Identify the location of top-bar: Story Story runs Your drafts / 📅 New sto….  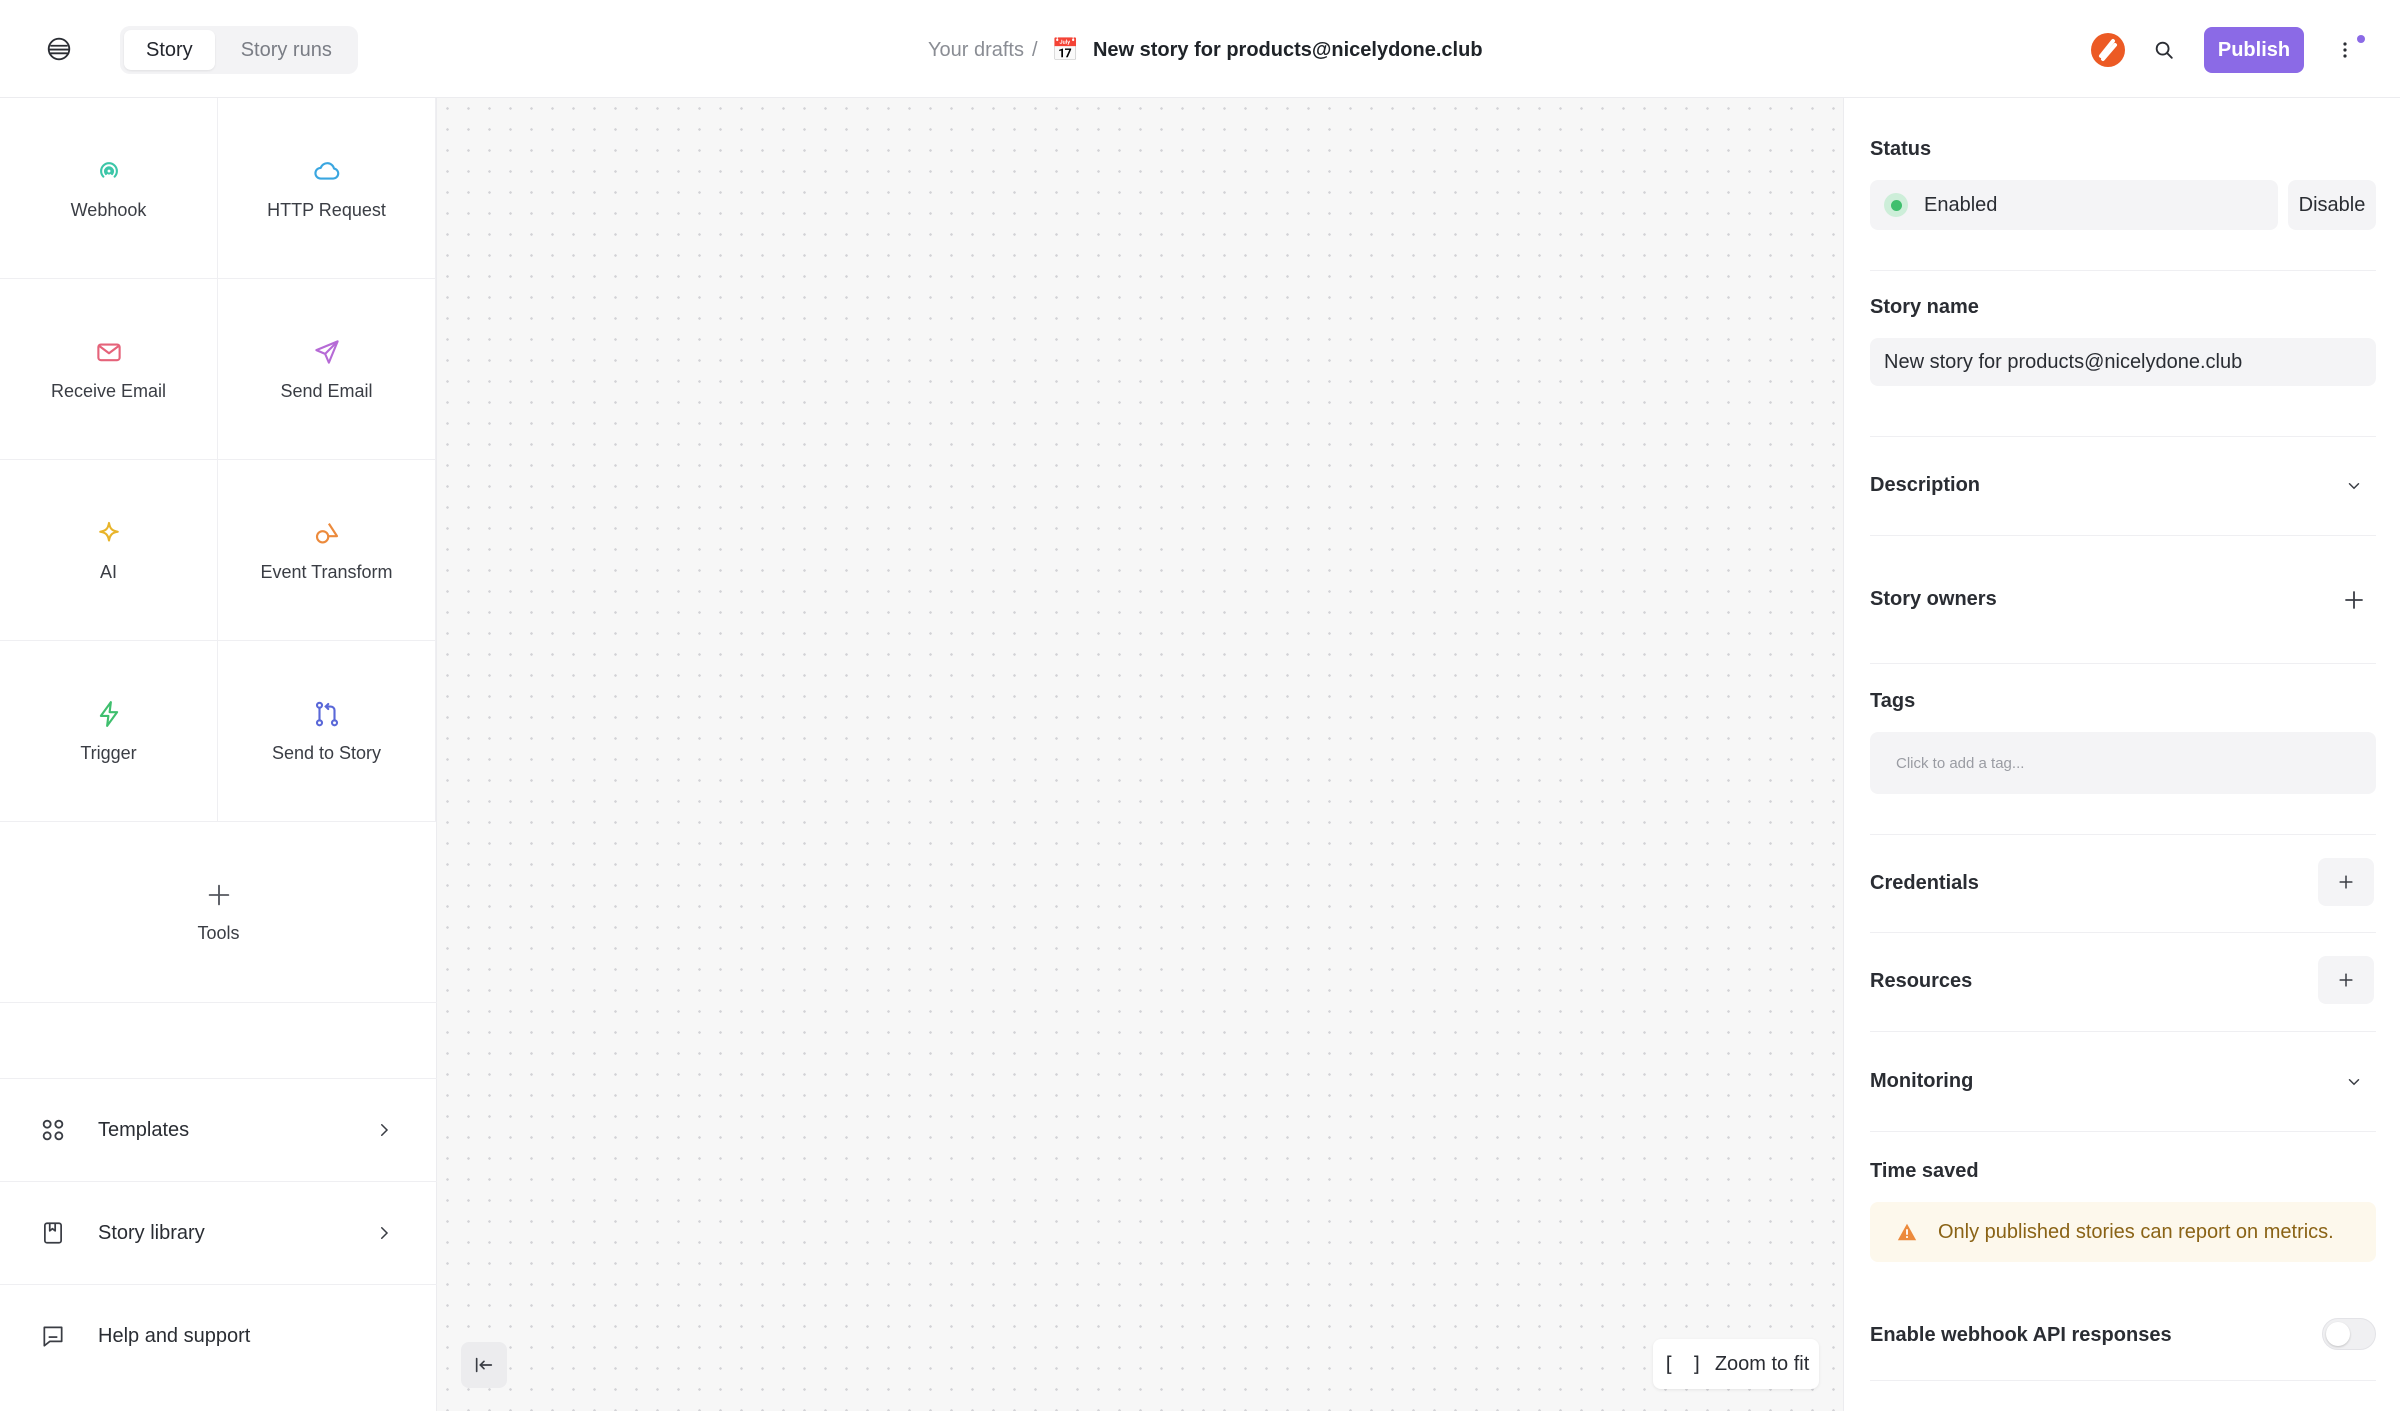
(1200, 49).